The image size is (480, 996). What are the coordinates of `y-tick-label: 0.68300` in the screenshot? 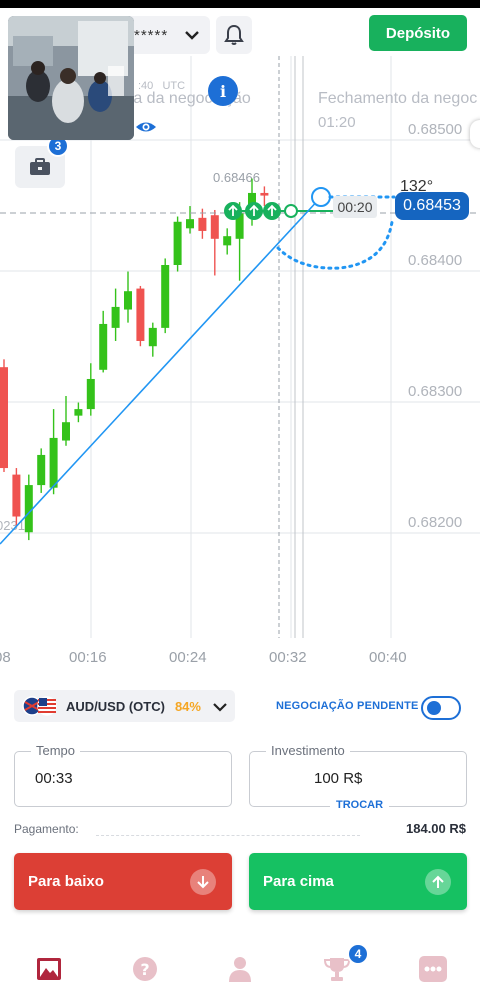 It's located at (435, 391).